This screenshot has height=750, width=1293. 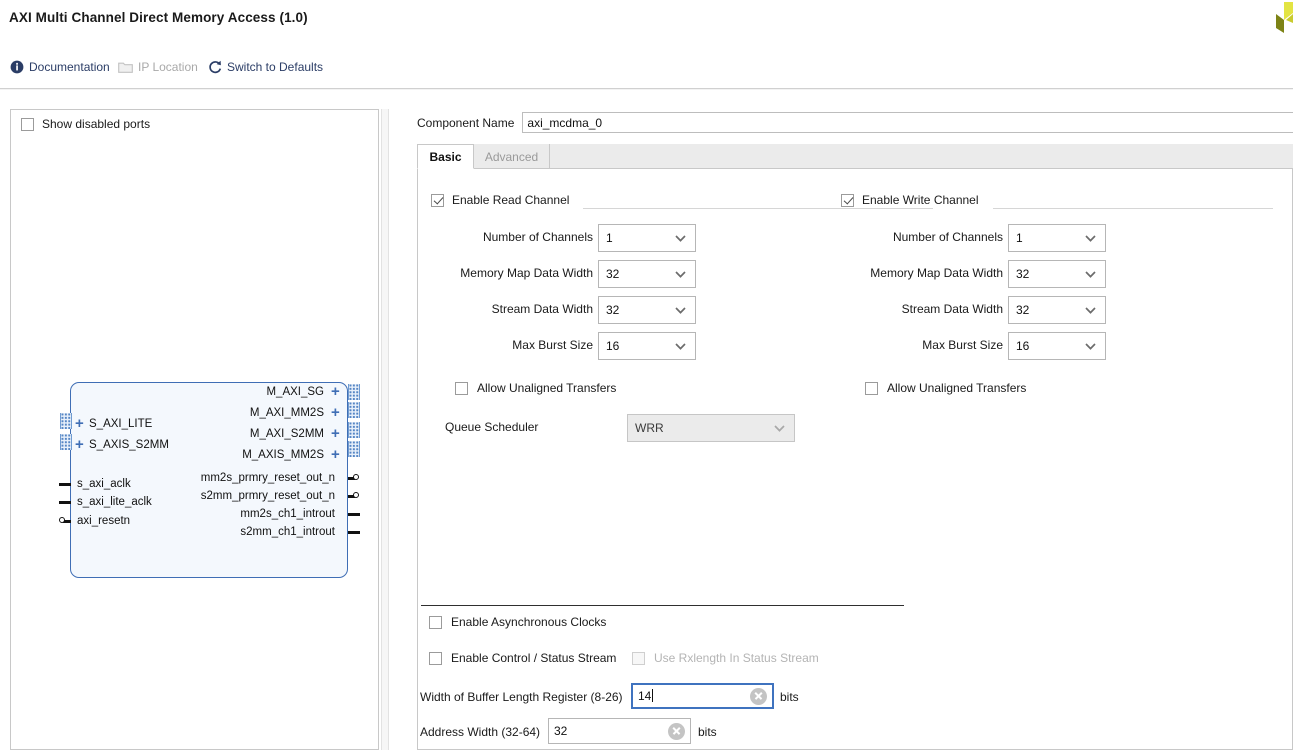 I want to click on write-allow-unaligned-row: Allow Unaligned Transfers, so click(x=945, y=388).